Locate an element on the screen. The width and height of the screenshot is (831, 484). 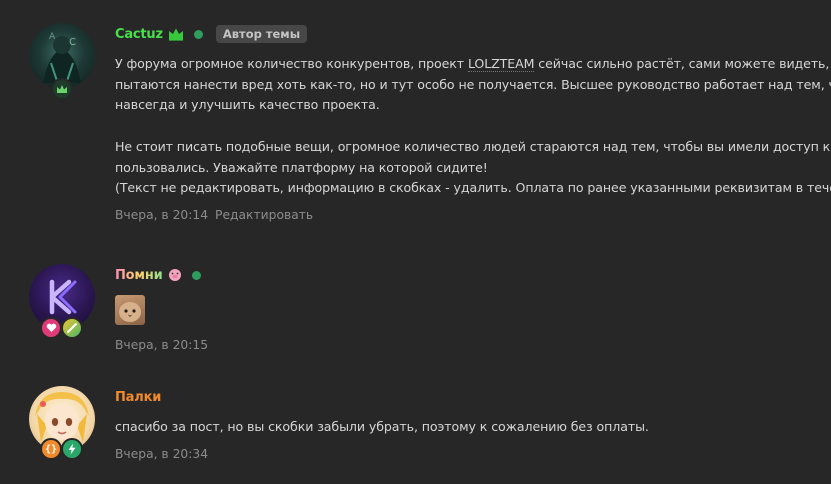
link: LOLZTEAM is located at coordinates (501, 64).